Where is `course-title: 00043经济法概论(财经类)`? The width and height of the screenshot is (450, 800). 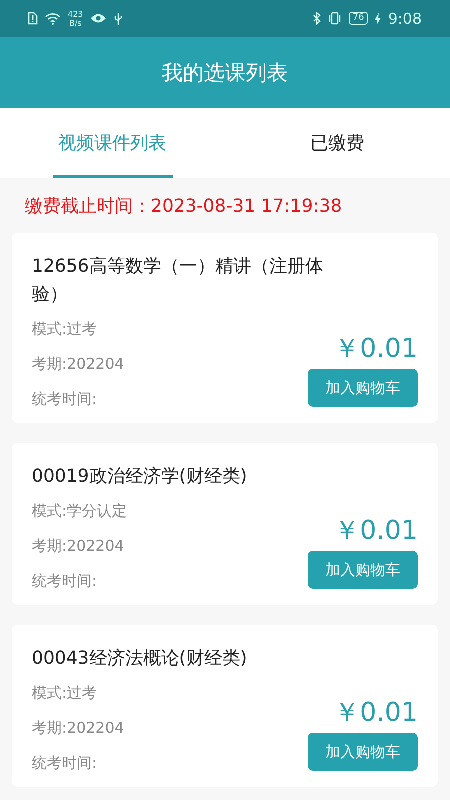
course-title: 00043经济法概论(财经类) is located at coordinates (140, 659).